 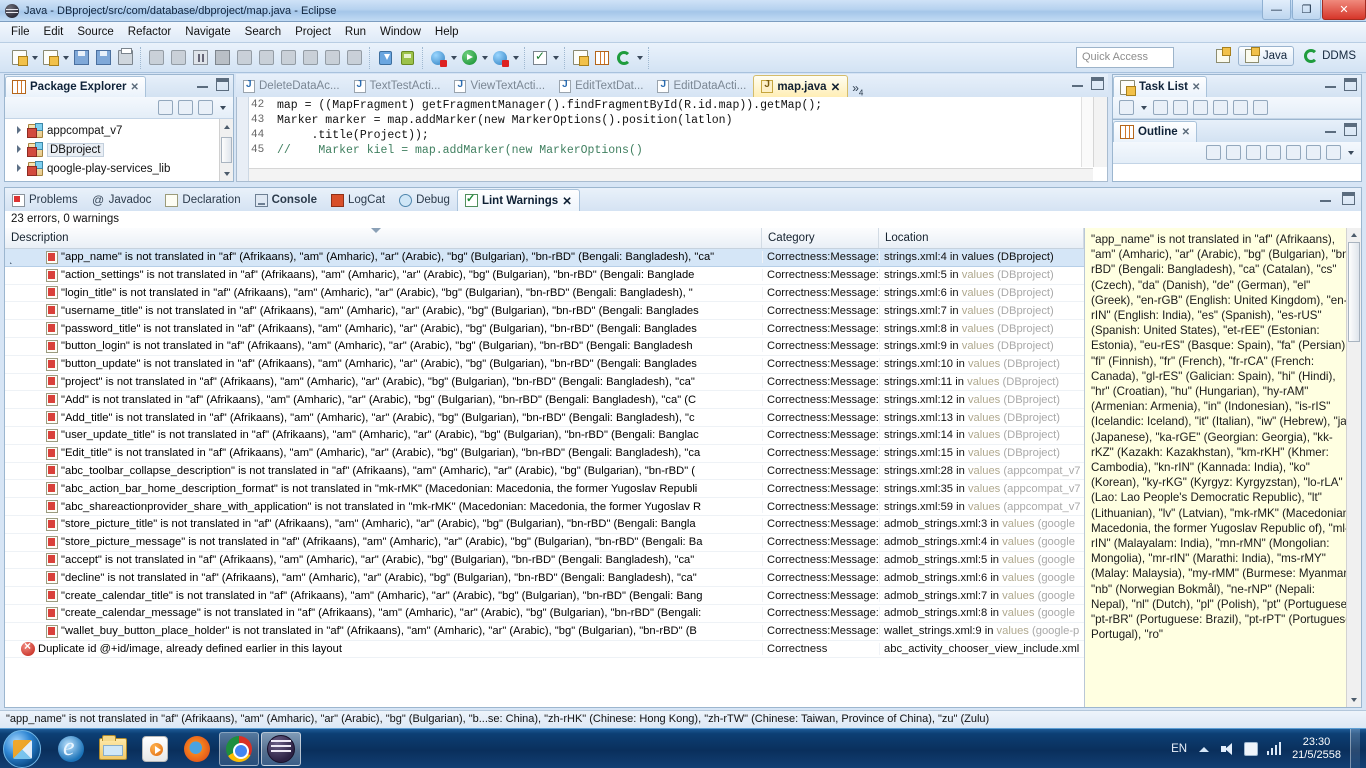 What do you see at coordinates (1276, 10) in the screenshot?
I see `minimize-button: —` at bounding box center [1276, 10].